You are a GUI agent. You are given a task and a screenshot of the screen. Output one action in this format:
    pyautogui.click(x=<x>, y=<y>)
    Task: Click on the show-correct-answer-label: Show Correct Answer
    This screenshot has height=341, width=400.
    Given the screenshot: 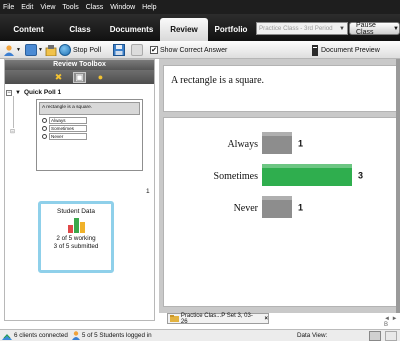 What is the action you would take?
    pyautogui.click(x=194, y=50)
    